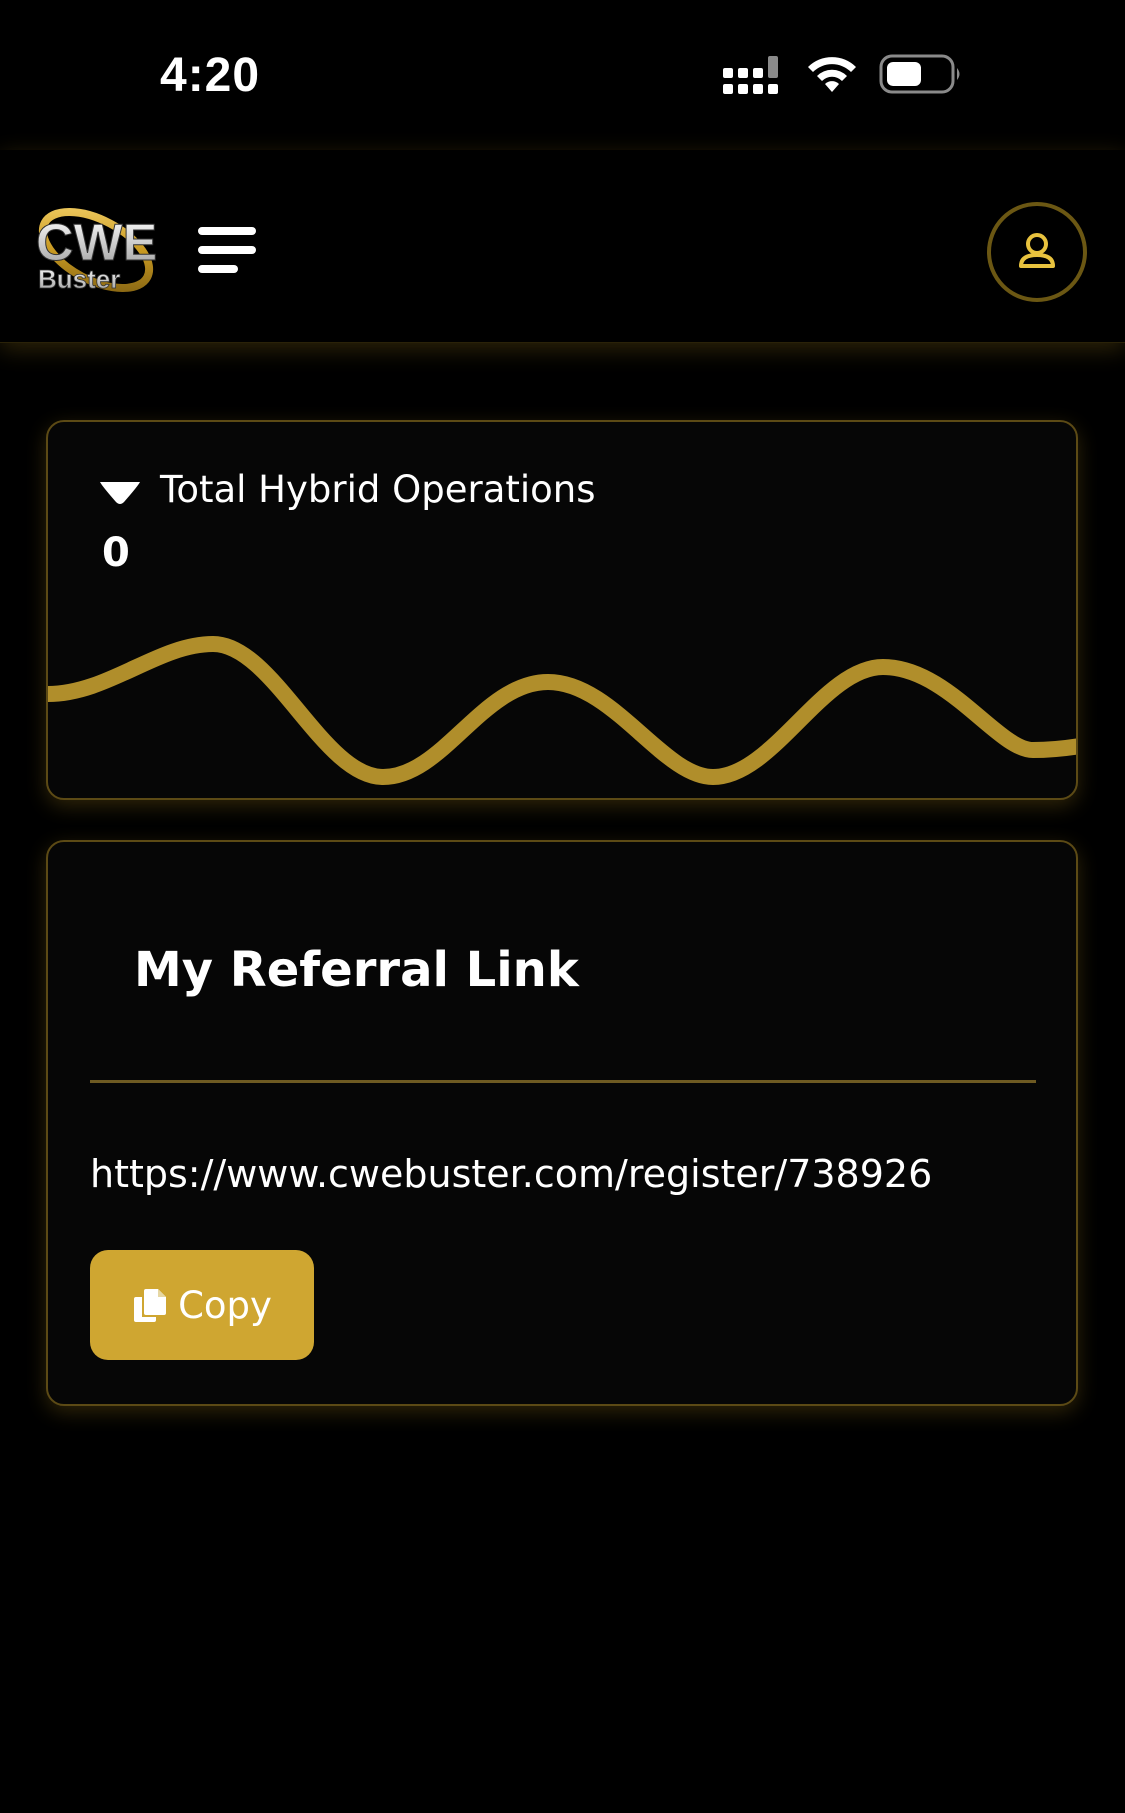 This screenshot has width=1125, height=1813. What do you see at coordinates (562, 70) in the screenshot?
I see `status-bar: 4:20` at bounding box center [562, 70].